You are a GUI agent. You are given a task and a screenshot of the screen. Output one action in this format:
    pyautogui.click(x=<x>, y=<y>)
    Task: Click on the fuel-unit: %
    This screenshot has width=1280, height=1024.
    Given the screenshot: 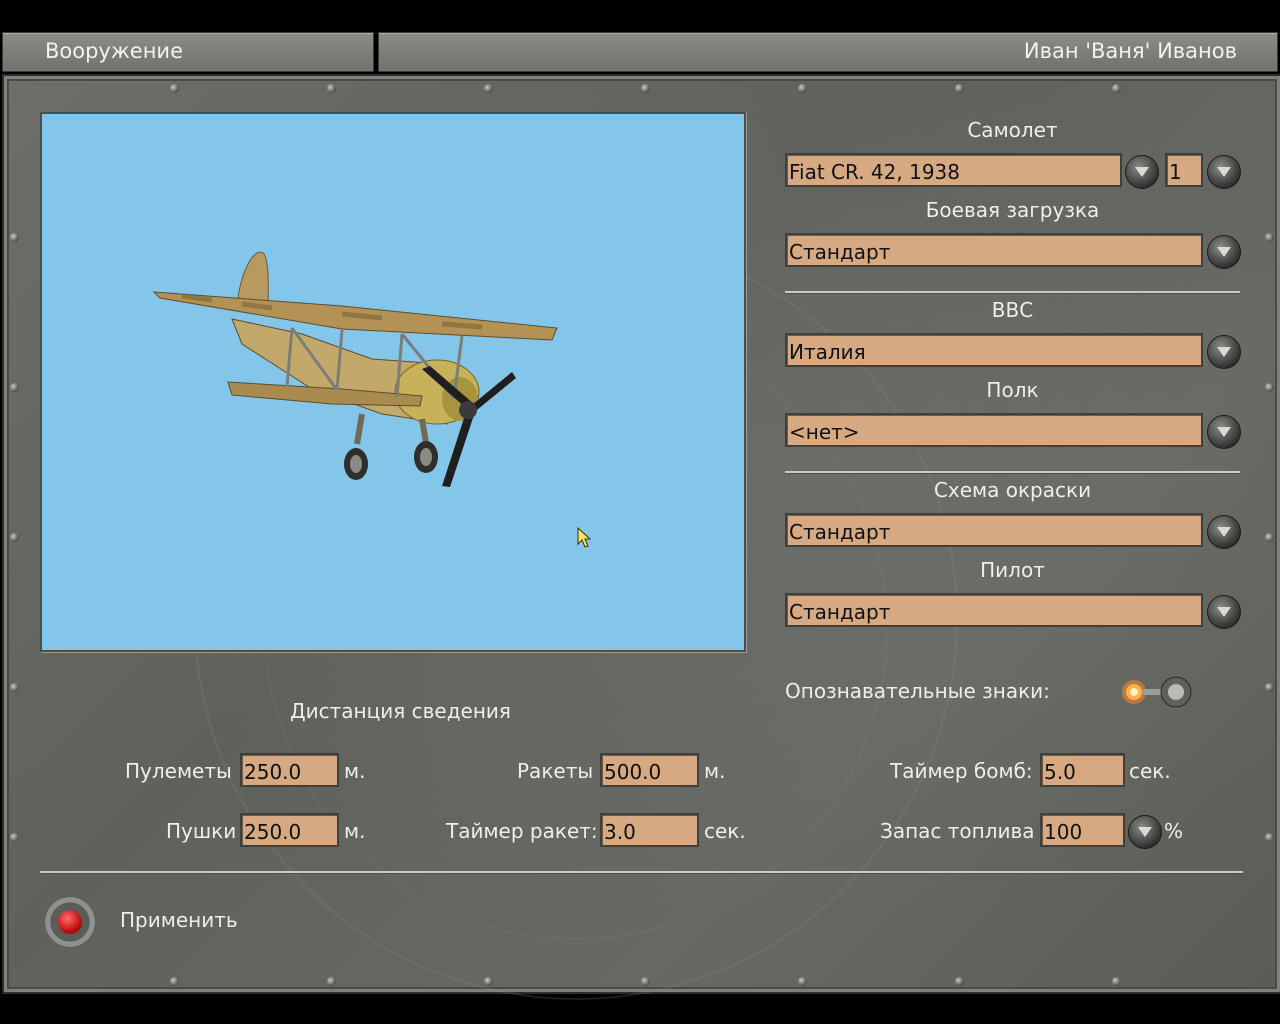 What is the action you would take?
    pyautogui.click(x=1174, y=831)
    